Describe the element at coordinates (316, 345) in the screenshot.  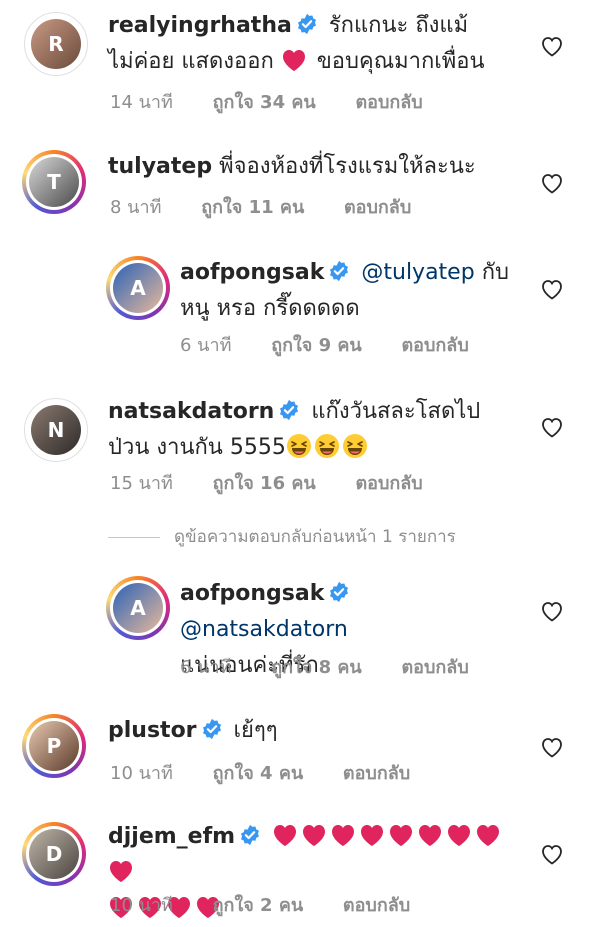
I see `like-count: ถูกใจ 9 คน` at that location.